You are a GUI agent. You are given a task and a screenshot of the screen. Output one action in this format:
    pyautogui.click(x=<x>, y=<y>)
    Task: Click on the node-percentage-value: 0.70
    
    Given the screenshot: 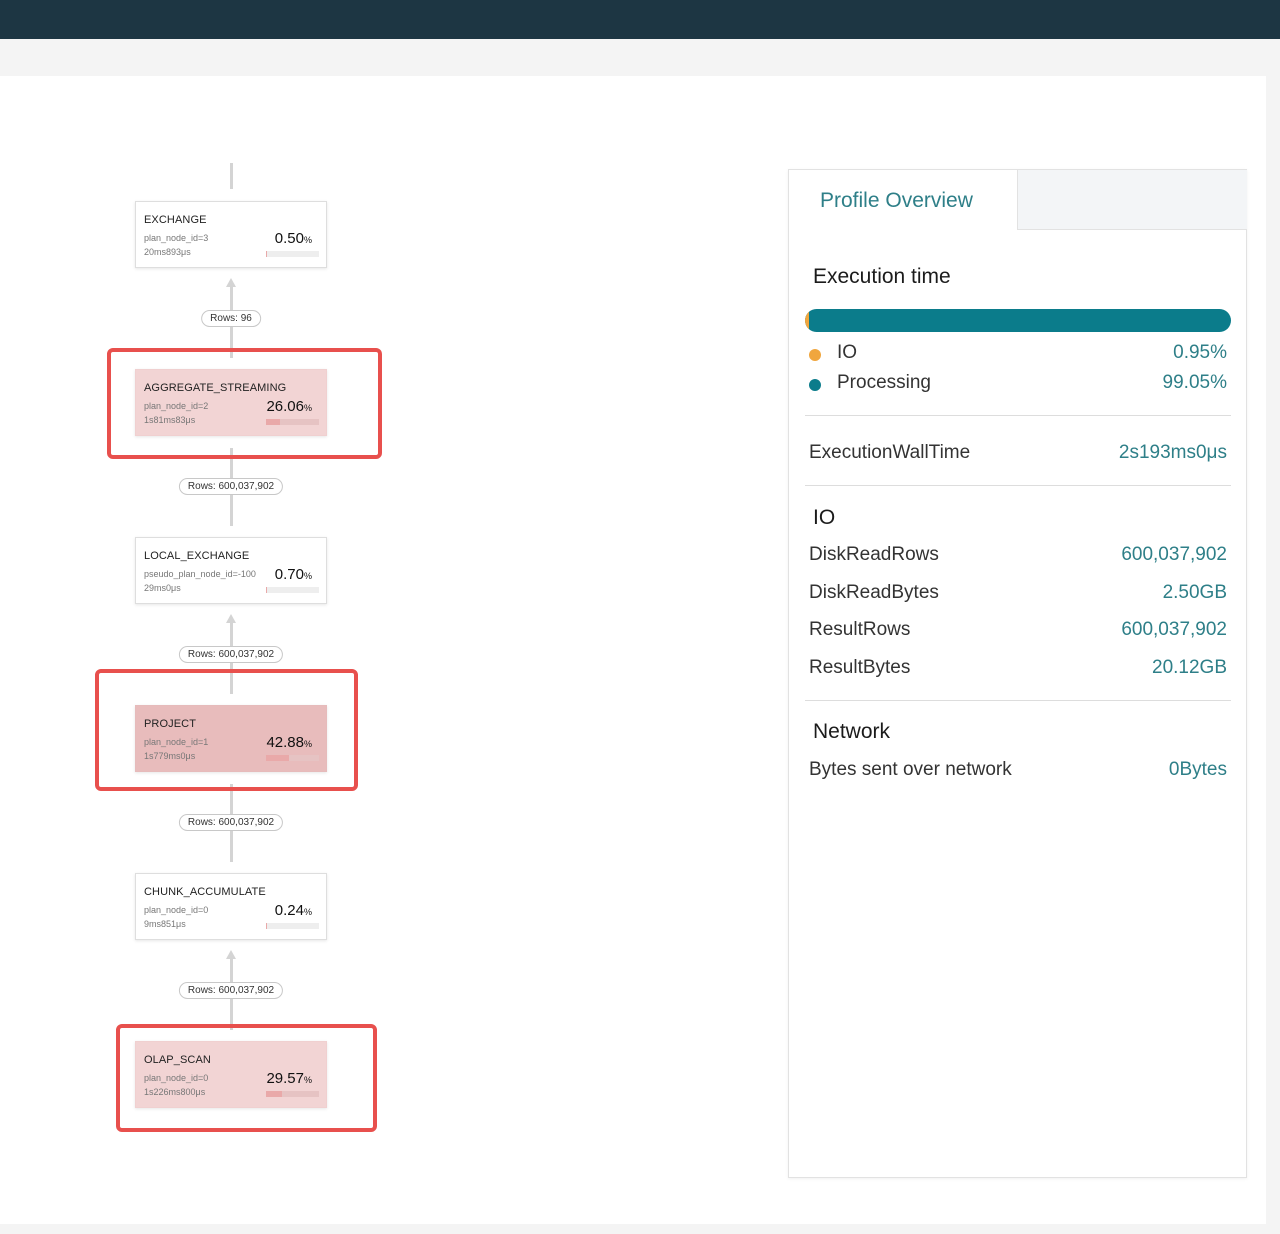 What is the action you would take?
    pyautogui.click(x=289, y=574)
    